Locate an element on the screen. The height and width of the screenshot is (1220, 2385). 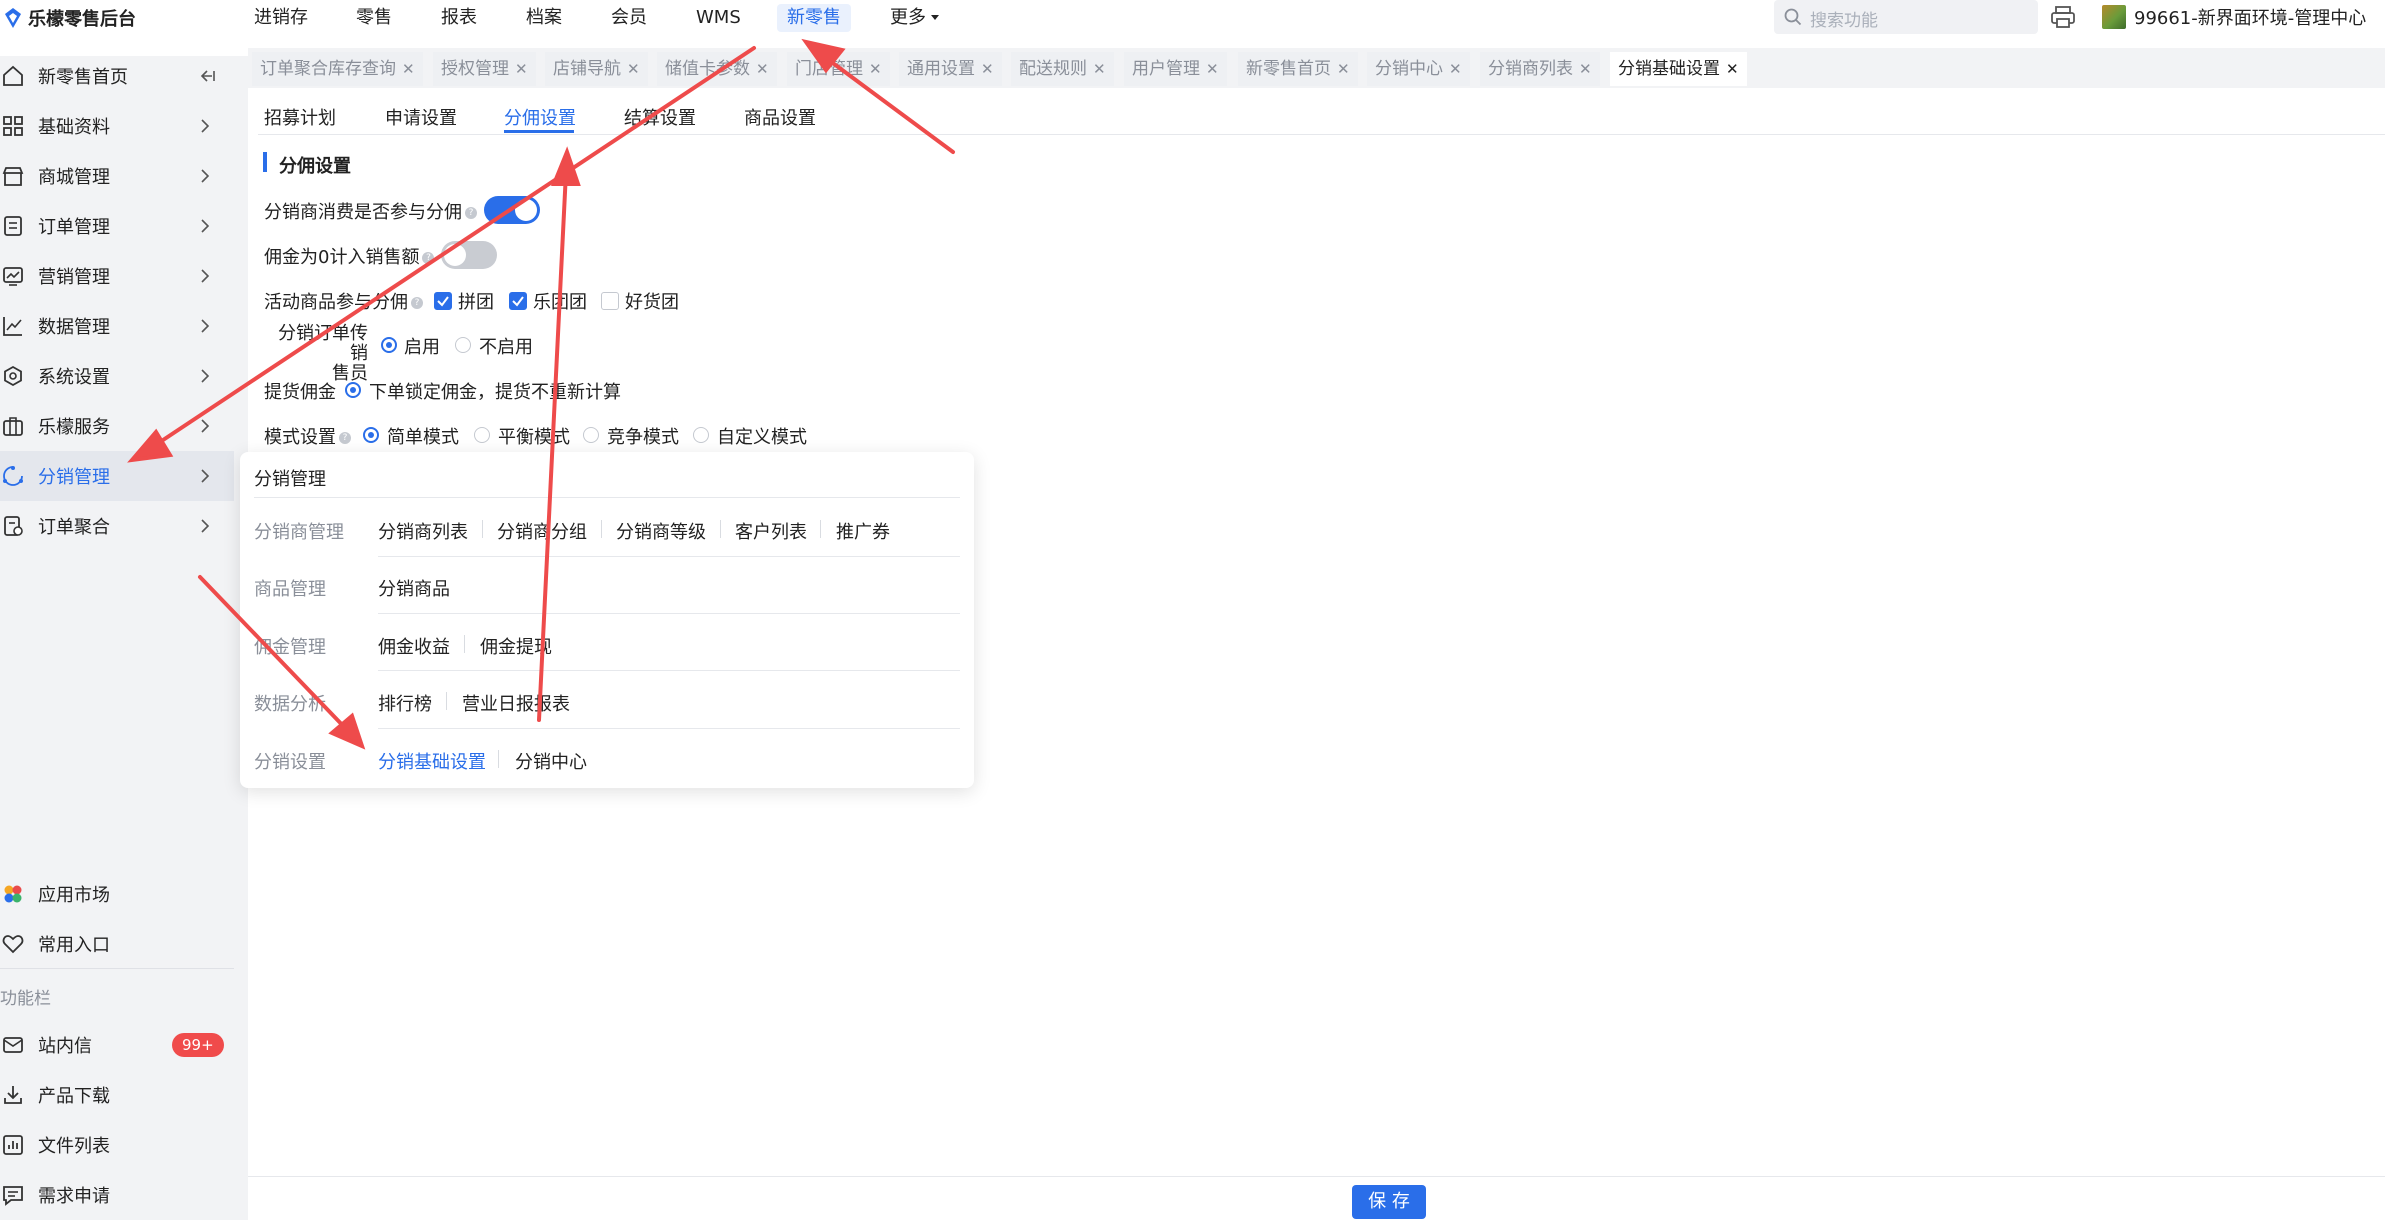
sidebar-item-favorites: 常用入口 is located at coordinates (117, 944).